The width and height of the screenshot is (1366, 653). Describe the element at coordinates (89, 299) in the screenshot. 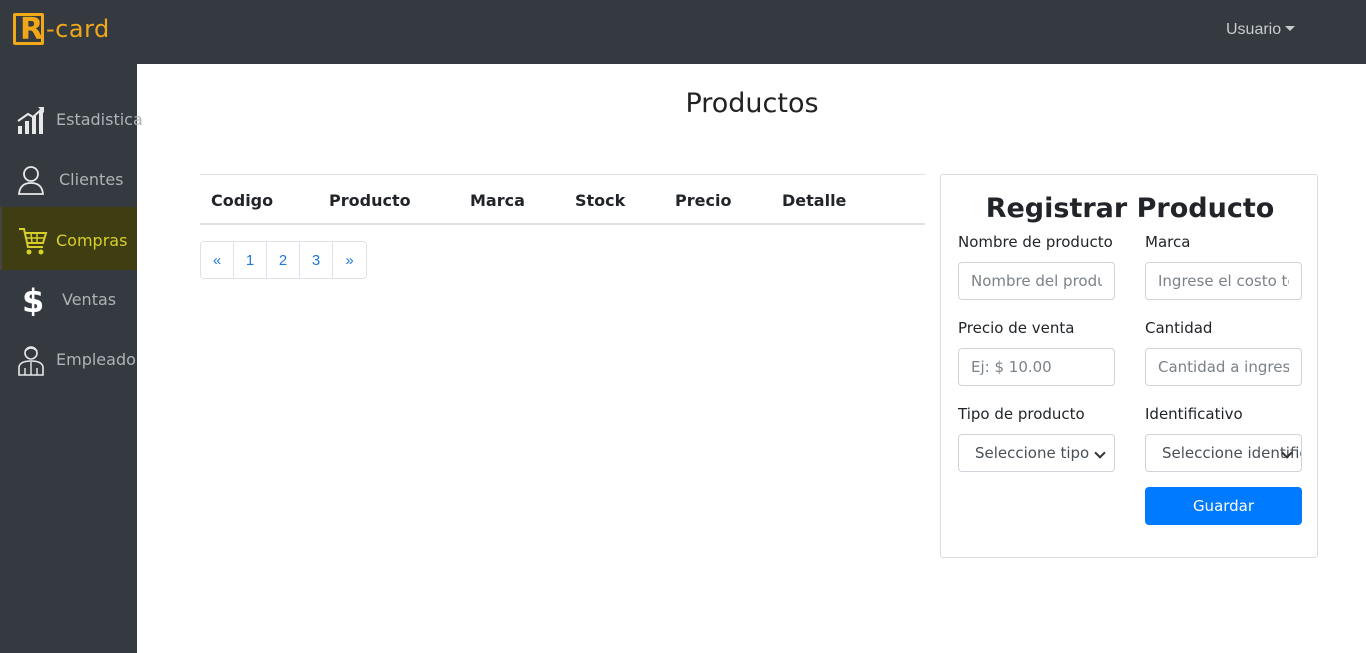

I see `sidebar-item-label: Ventas` at that location.